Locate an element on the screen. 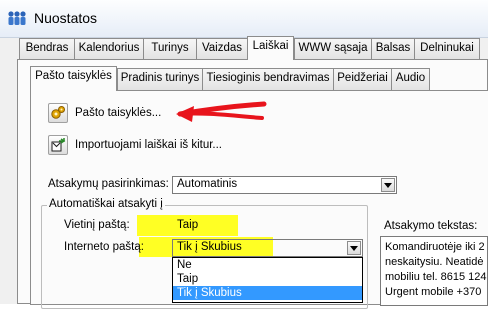 This screenshot has height=309, width=488. reply-select-label: Atsakymų pasirinkimas: is located at coordinates (108, 184).